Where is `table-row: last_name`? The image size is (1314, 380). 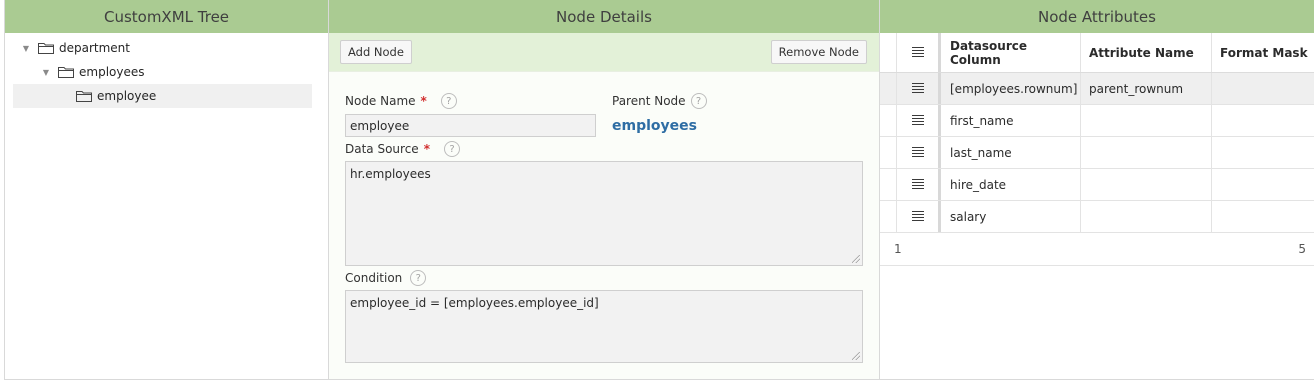
table-row: last_name is located at coordinates (1097, 153).